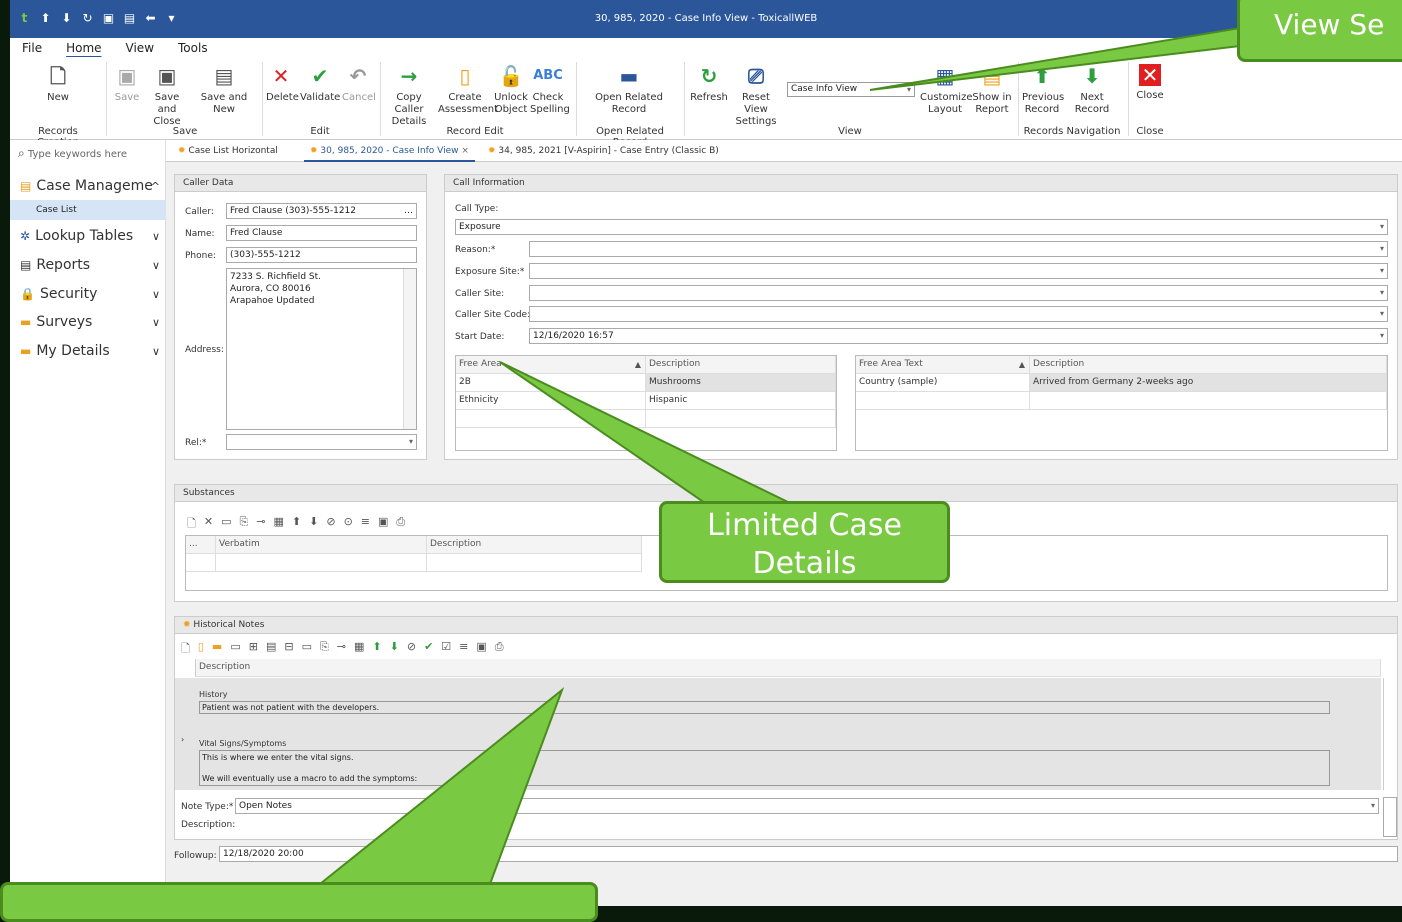 This screenshot has width=1402, height=922. What do you see at coordinates (321, 545) in the screenshot?
I see `grid-header-verbatim: Verbatim` at bounding box center [321, 545].